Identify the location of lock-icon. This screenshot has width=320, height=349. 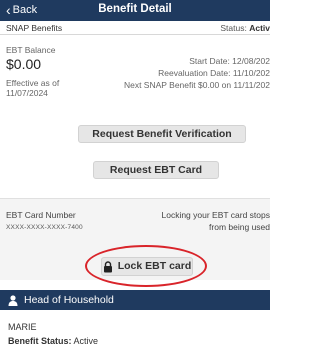
(108, 266).